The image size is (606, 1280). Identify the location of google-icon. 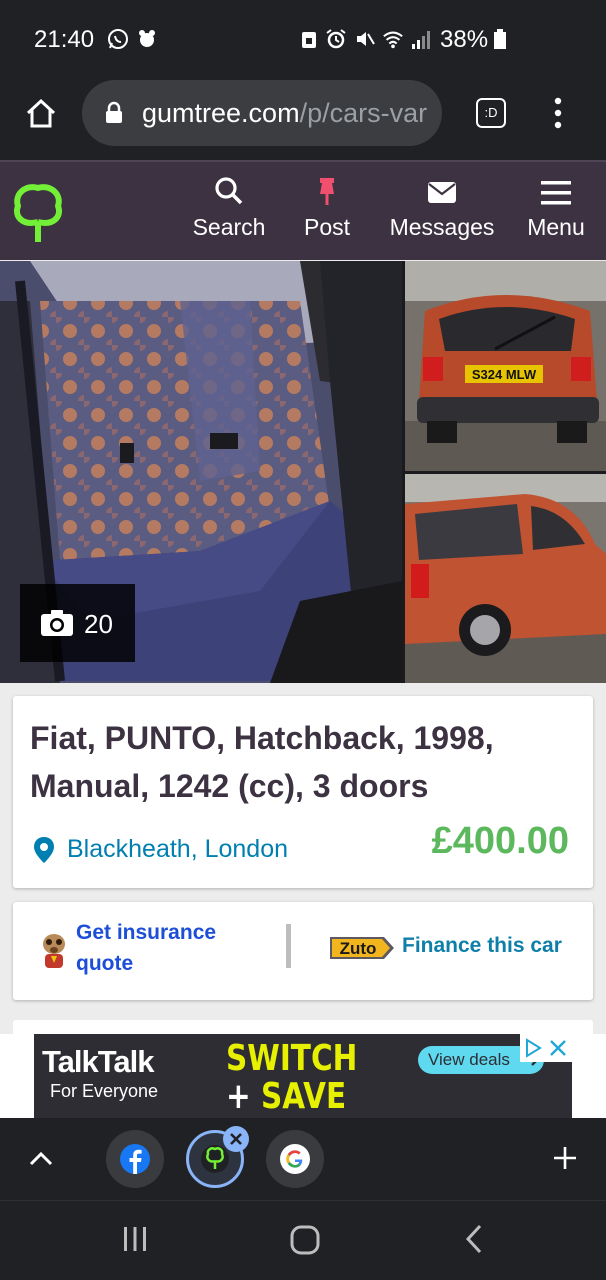
(295, 1159).